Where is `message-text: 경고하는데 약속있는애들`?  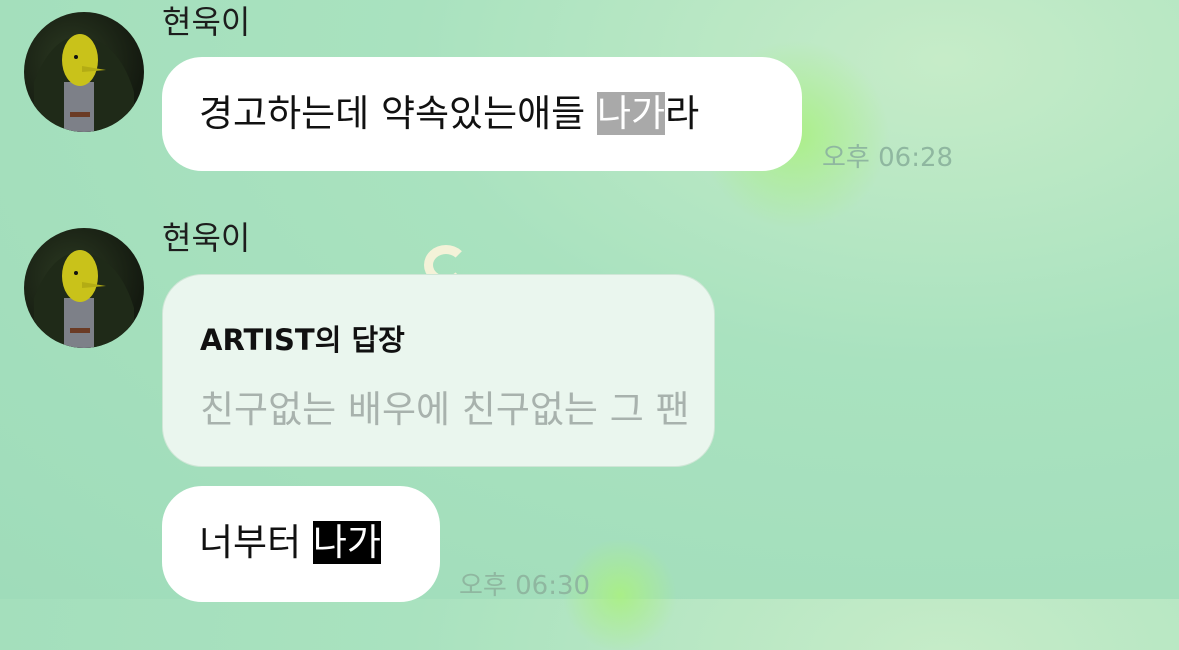 message-text: 경고하는데 약속있는애들 is located at coordinates (398, 113).